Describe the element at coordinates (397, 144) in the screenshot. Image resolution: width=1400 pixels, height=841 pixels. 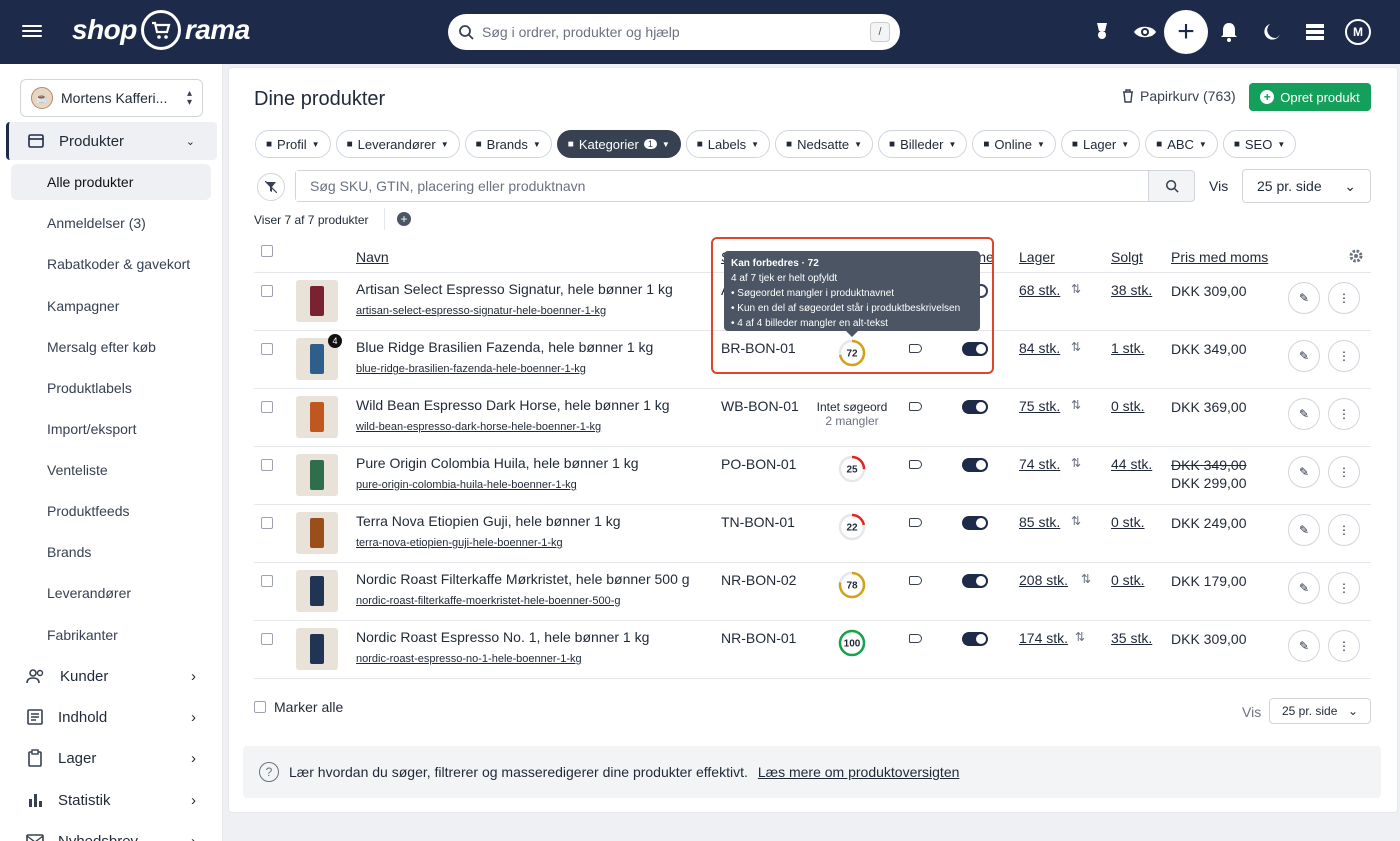
I see `filter-chip-leverandører: ■ Leverandører ▼` at that location.